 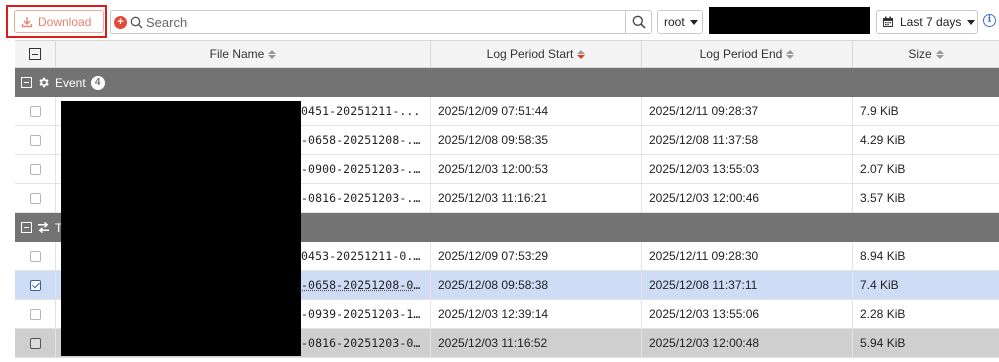 I want to click on search-bar: +, so click(x=381, y=22).